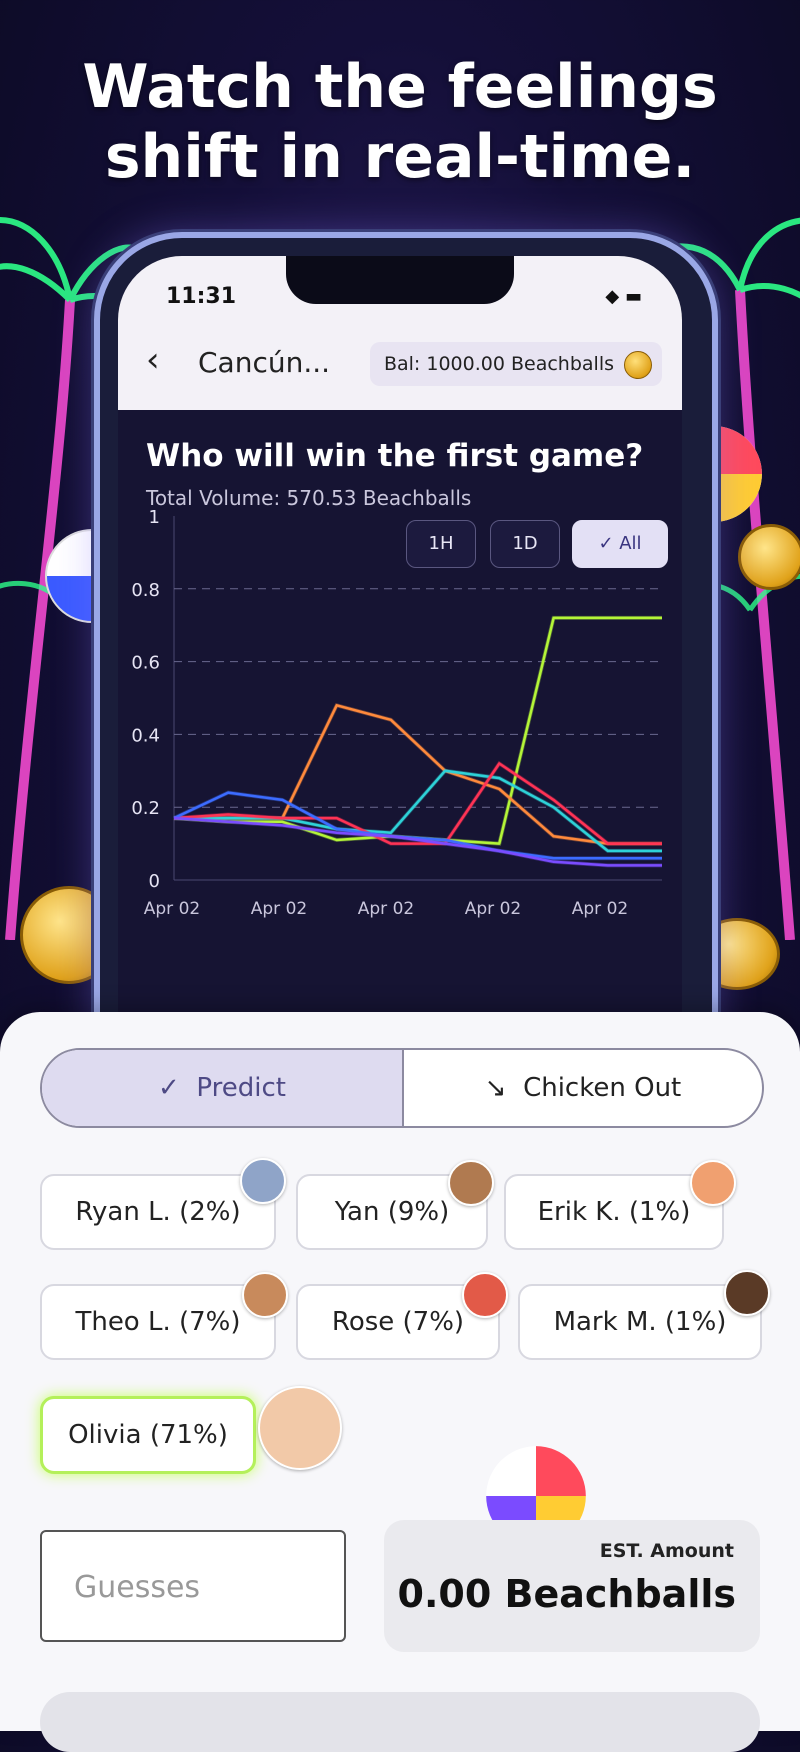  I want to click on avatar-olivia, so click(300, 1428).